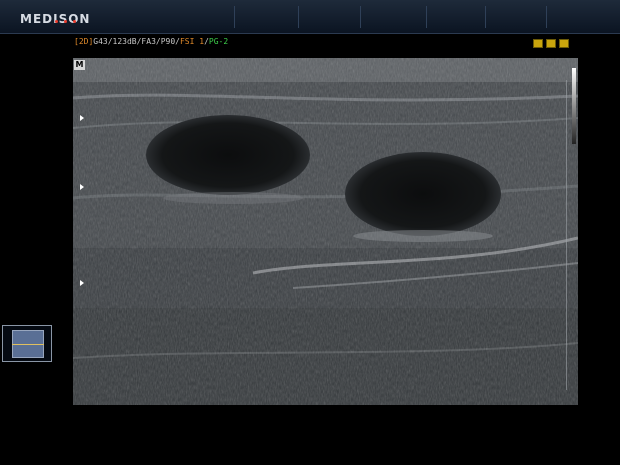 Image resolution: width=620 pixels, height=465 pixels. Describe the element at coordinates (566, 235) in the screenshot. I see `focus-line` at that location.